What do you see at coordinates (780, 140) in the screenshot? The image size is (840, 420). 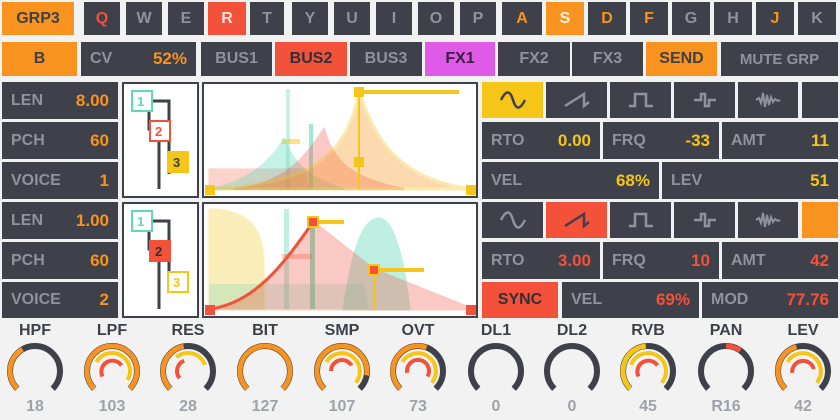 I see `voice1-amt: AMT 11` at bounding box center [780, 140].